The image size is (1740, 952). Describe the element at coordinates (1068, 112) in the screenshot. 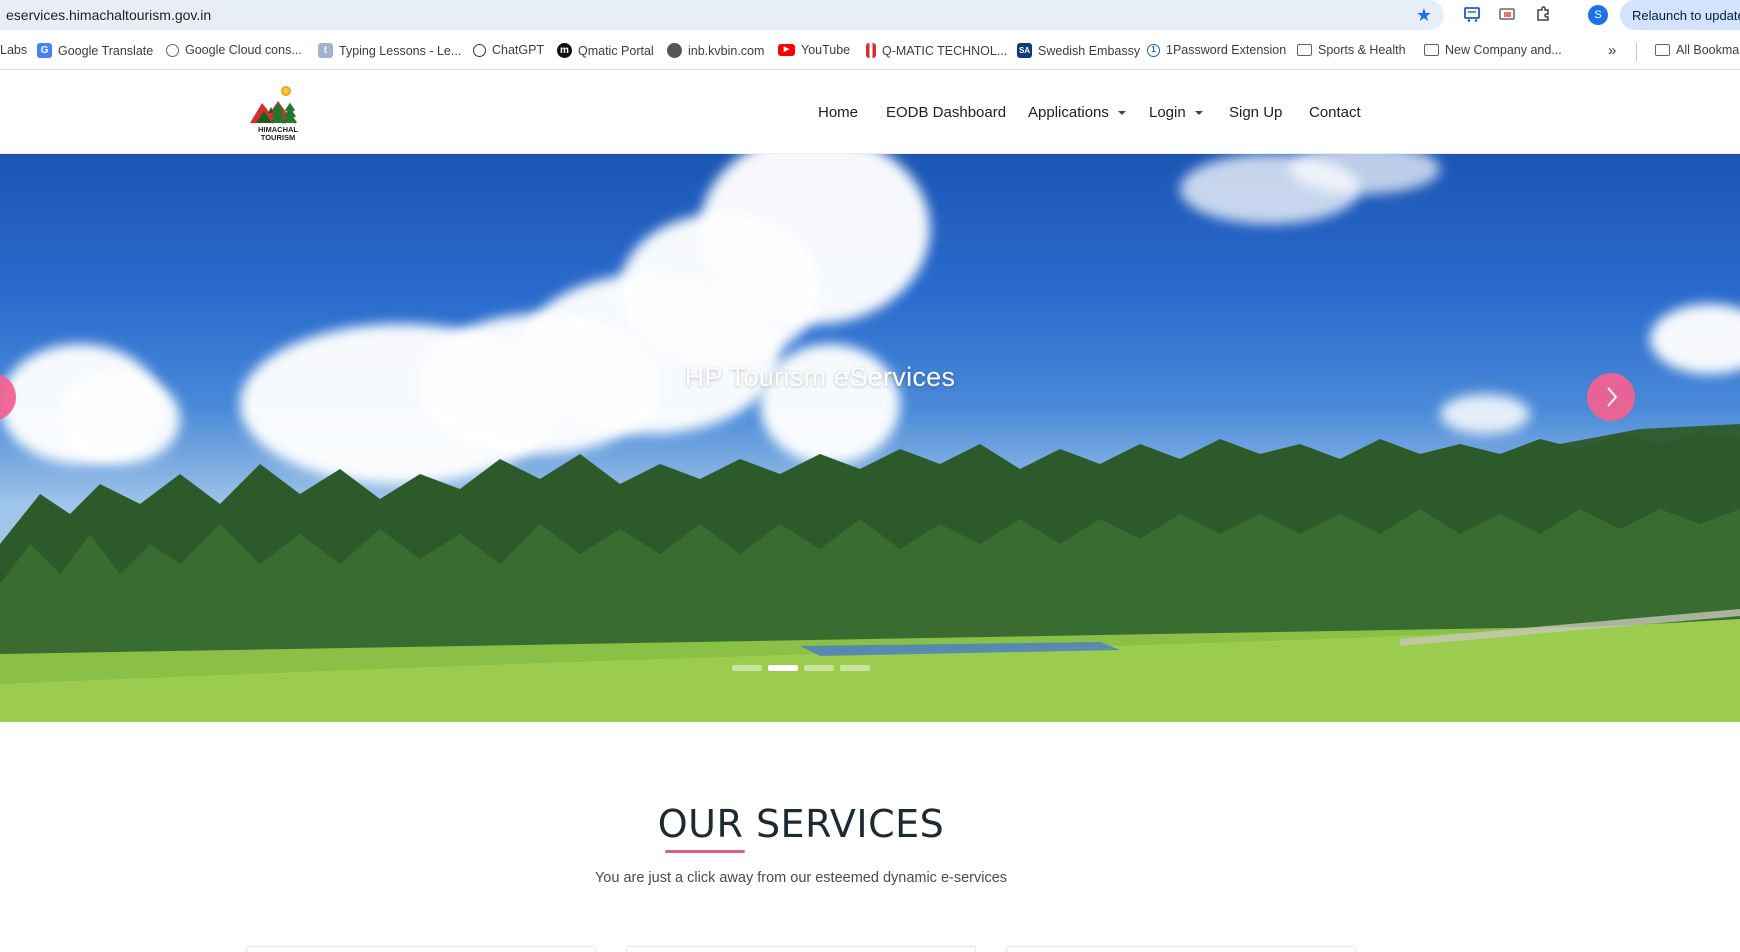

I see `nav-applications-label: Applications` at that location.